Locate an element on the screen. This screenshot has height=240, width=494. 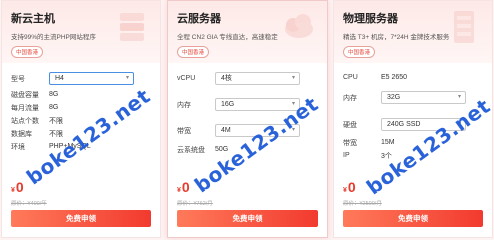
spec-label: 环境 is located at coordinates (18, 147).